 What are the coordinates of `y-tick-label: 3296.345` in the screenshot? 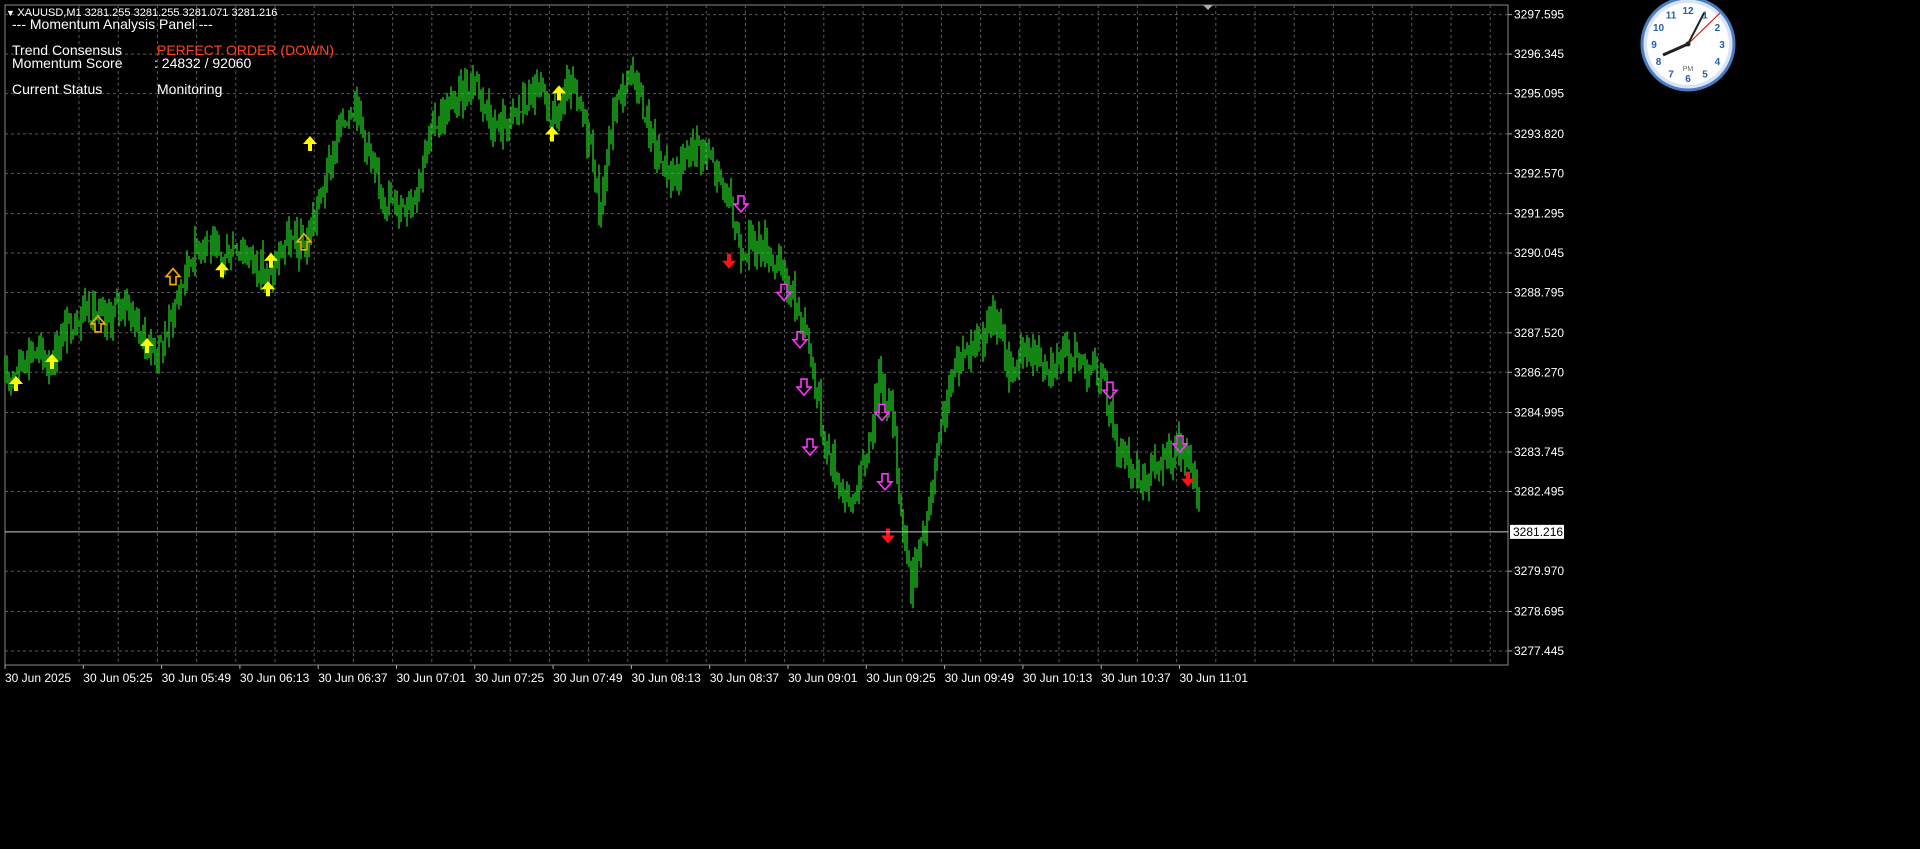 It's located at (1539, 54).